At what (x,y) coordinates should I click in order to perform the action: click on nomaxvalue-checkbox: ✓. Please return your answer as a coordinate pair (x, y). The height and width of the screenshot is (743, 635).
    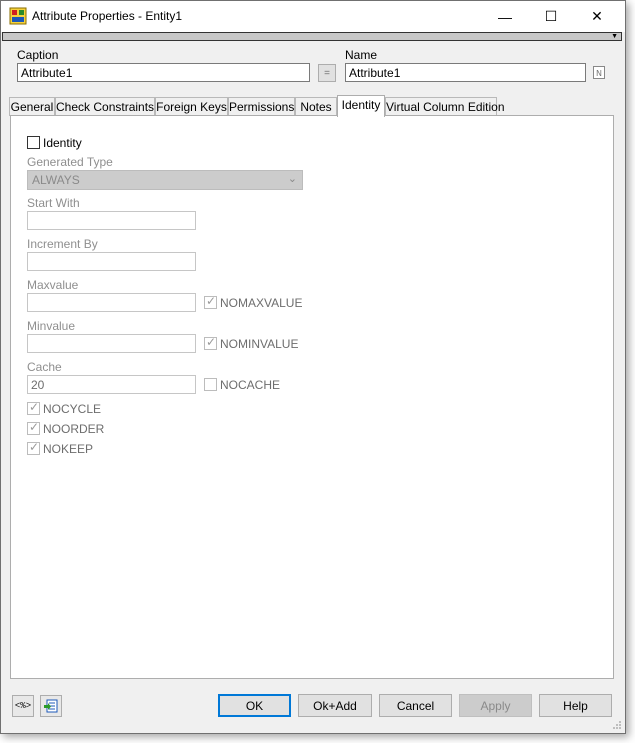
    Looking at the image, I should click on (210, 301).